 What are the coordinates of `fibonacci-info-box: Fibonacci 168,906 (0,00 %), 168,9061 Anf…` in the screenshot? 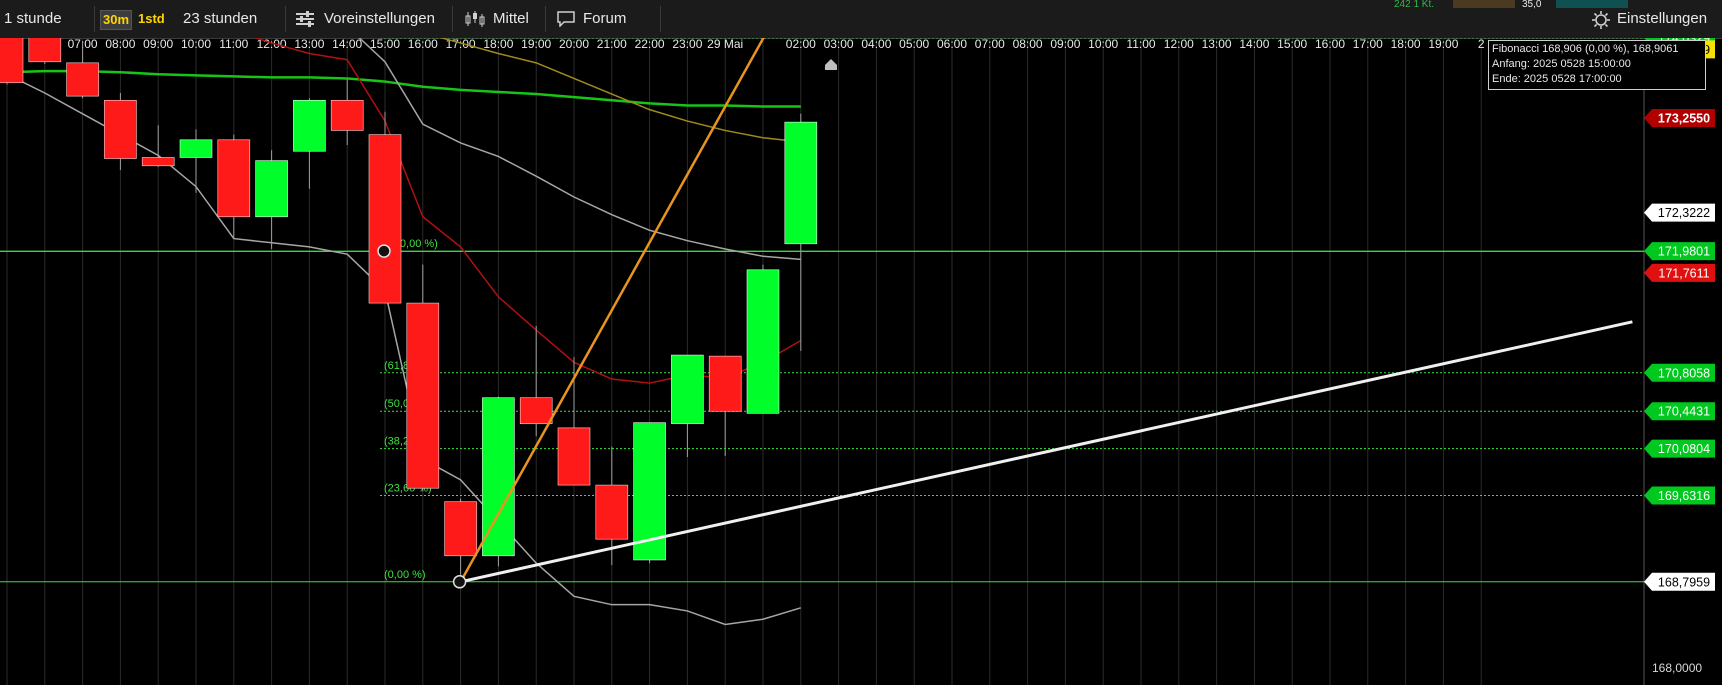 It's located at (1597, 65).